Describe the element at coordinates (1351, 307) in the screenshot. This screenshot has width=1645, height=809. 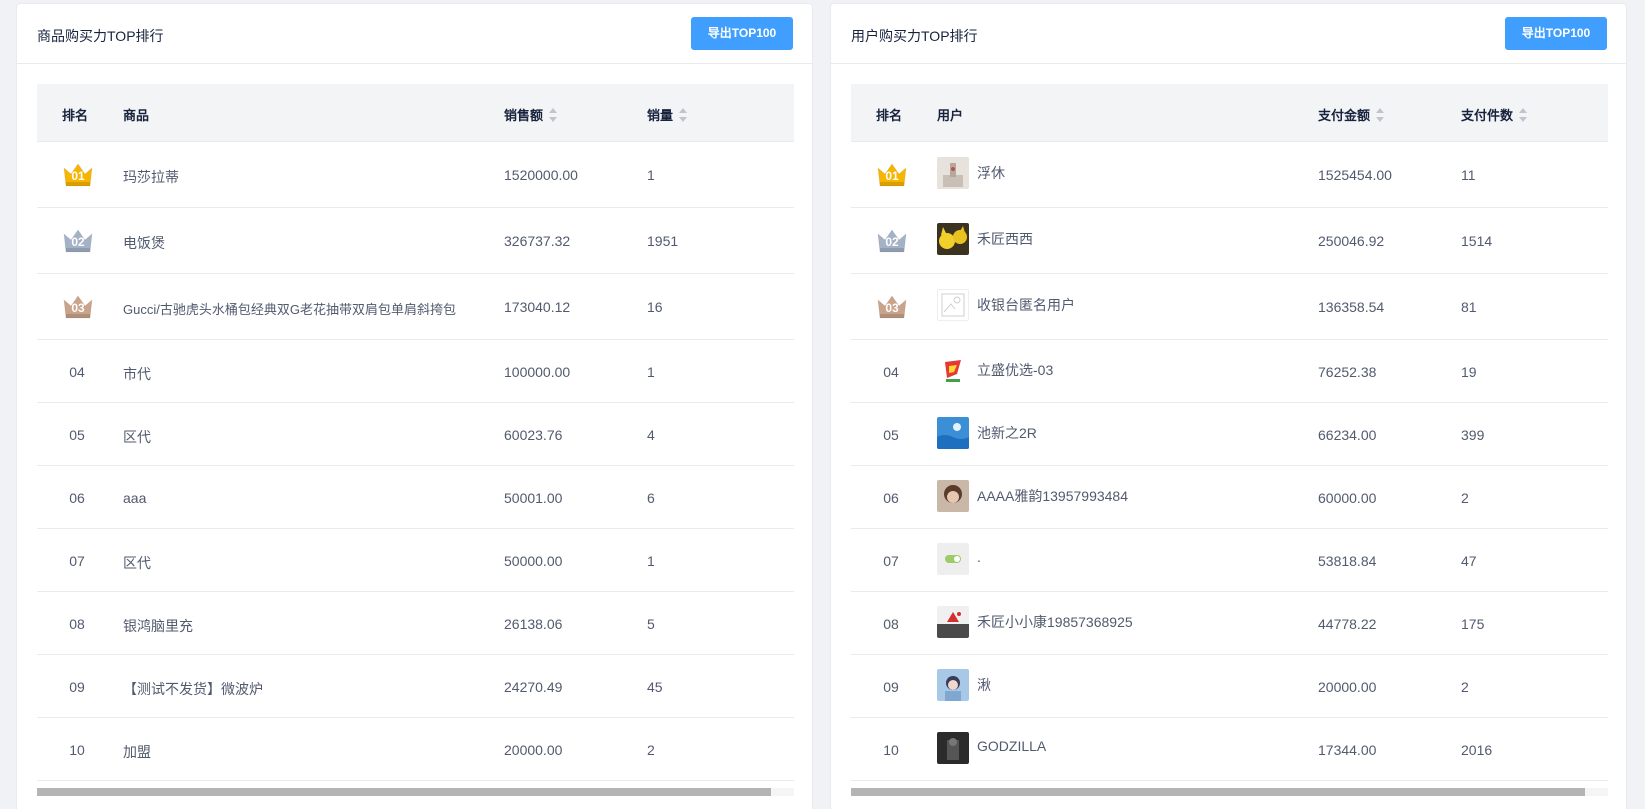
I see `amount-value: 136358.54` at that location.